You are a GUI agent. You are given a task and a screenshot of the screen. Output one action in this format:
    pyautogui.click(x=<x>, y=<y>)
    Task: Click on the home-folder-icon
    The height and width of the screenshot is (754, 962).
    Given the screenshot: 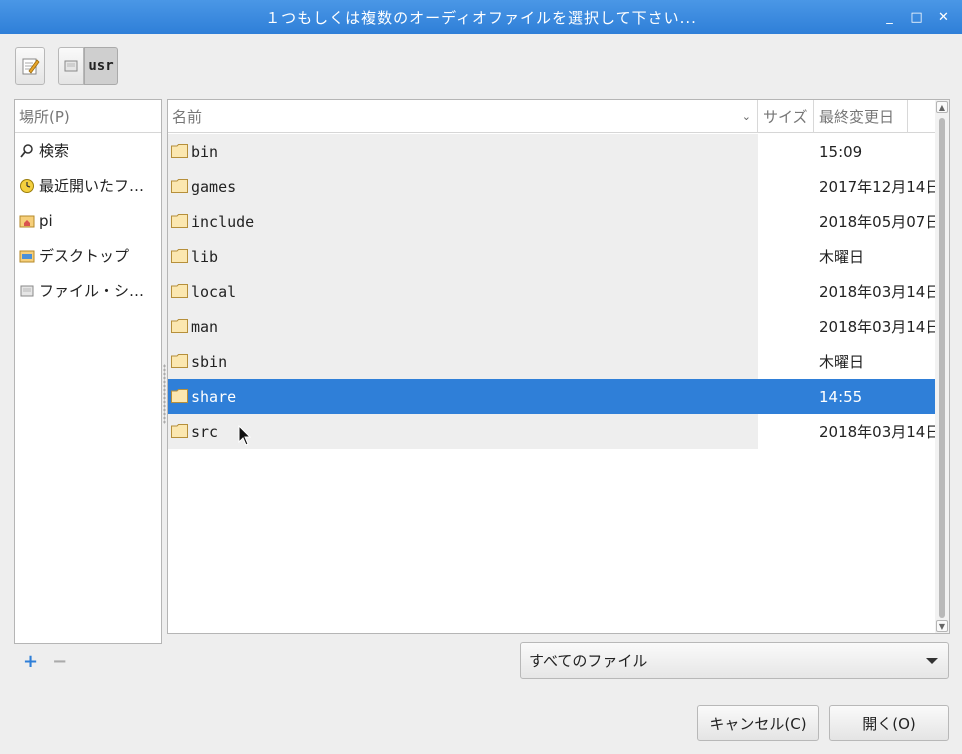 What is the action you would take?
    pyautogui.click(x=27, y=221)
    